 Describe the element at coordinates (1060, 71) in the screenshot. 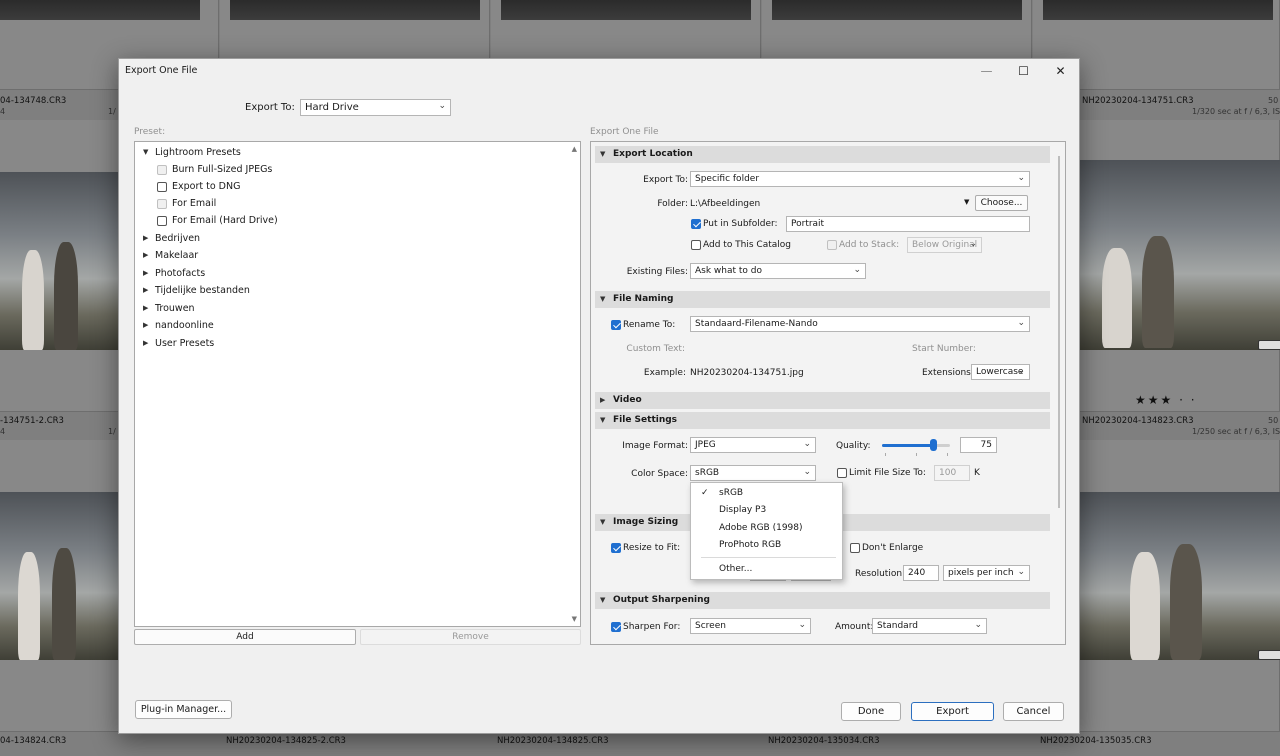

I see `close-button: ✕` at that location.